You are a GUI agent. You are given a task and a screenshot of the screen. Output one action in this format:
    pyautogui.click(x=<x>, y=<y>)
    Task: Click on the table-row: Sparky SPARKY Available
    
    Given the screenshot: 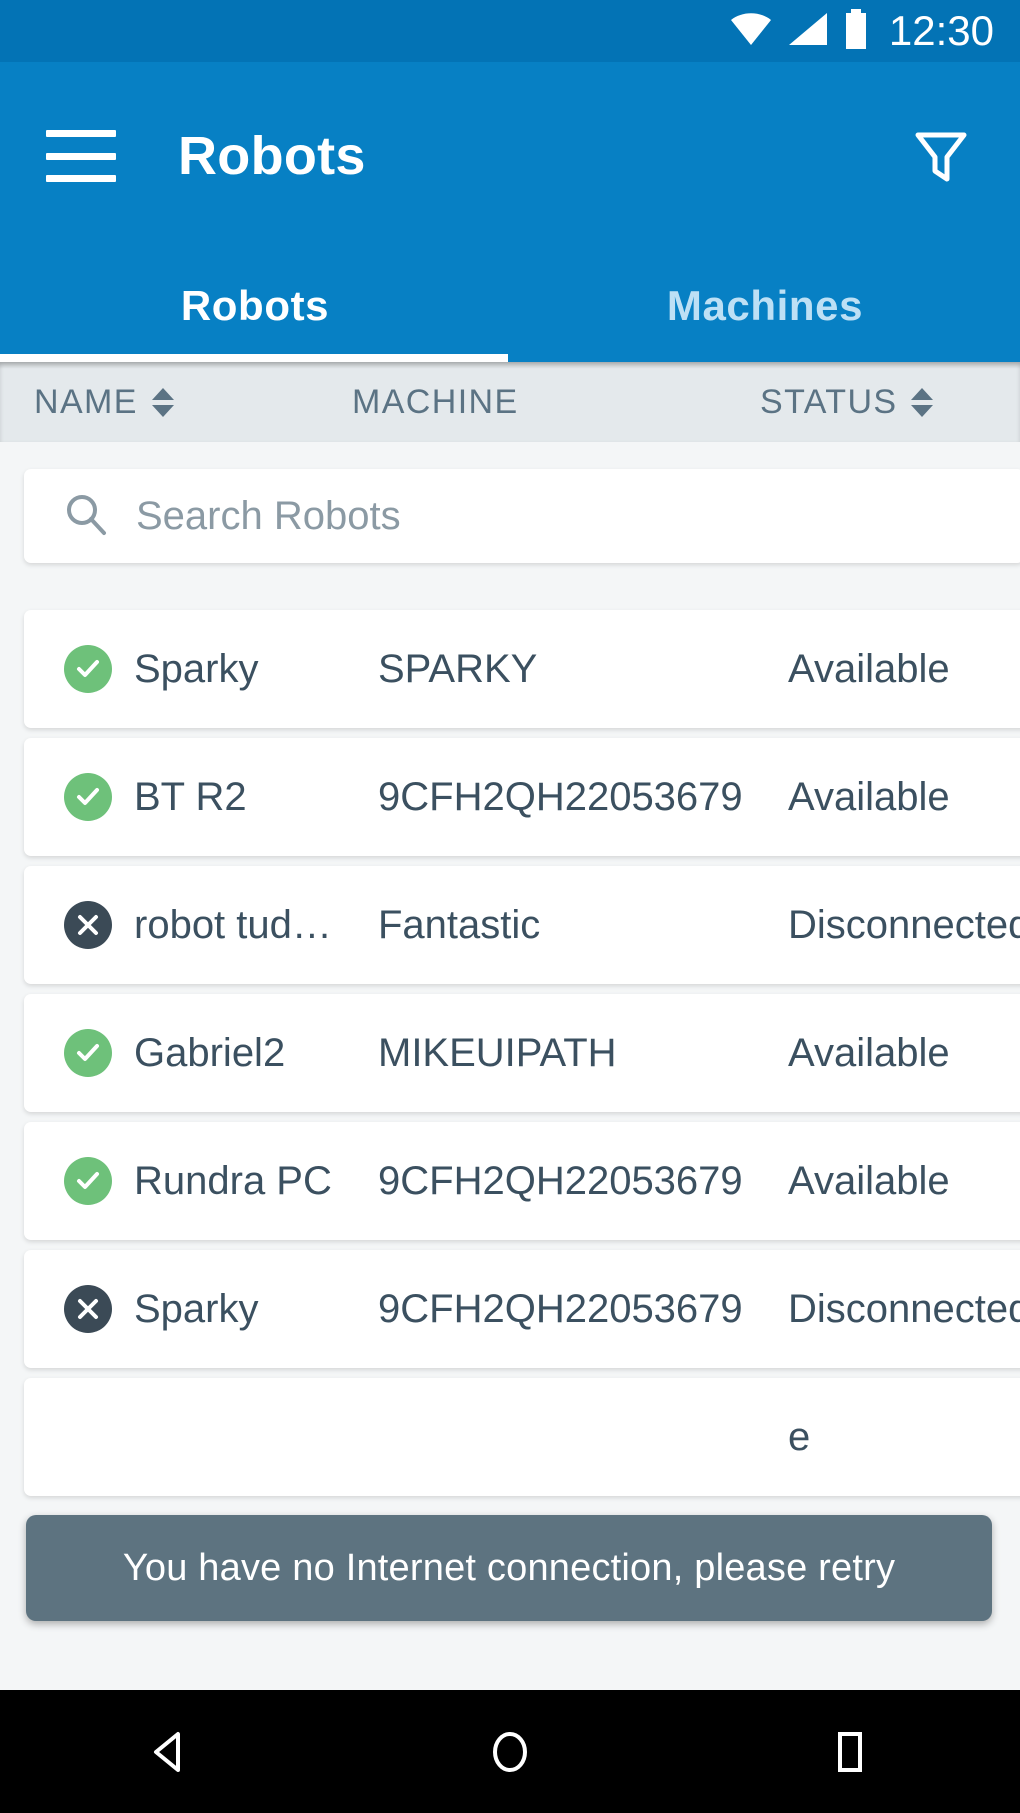 What is the action you would take?
    pyautogui.click(x=522, y=669)
    